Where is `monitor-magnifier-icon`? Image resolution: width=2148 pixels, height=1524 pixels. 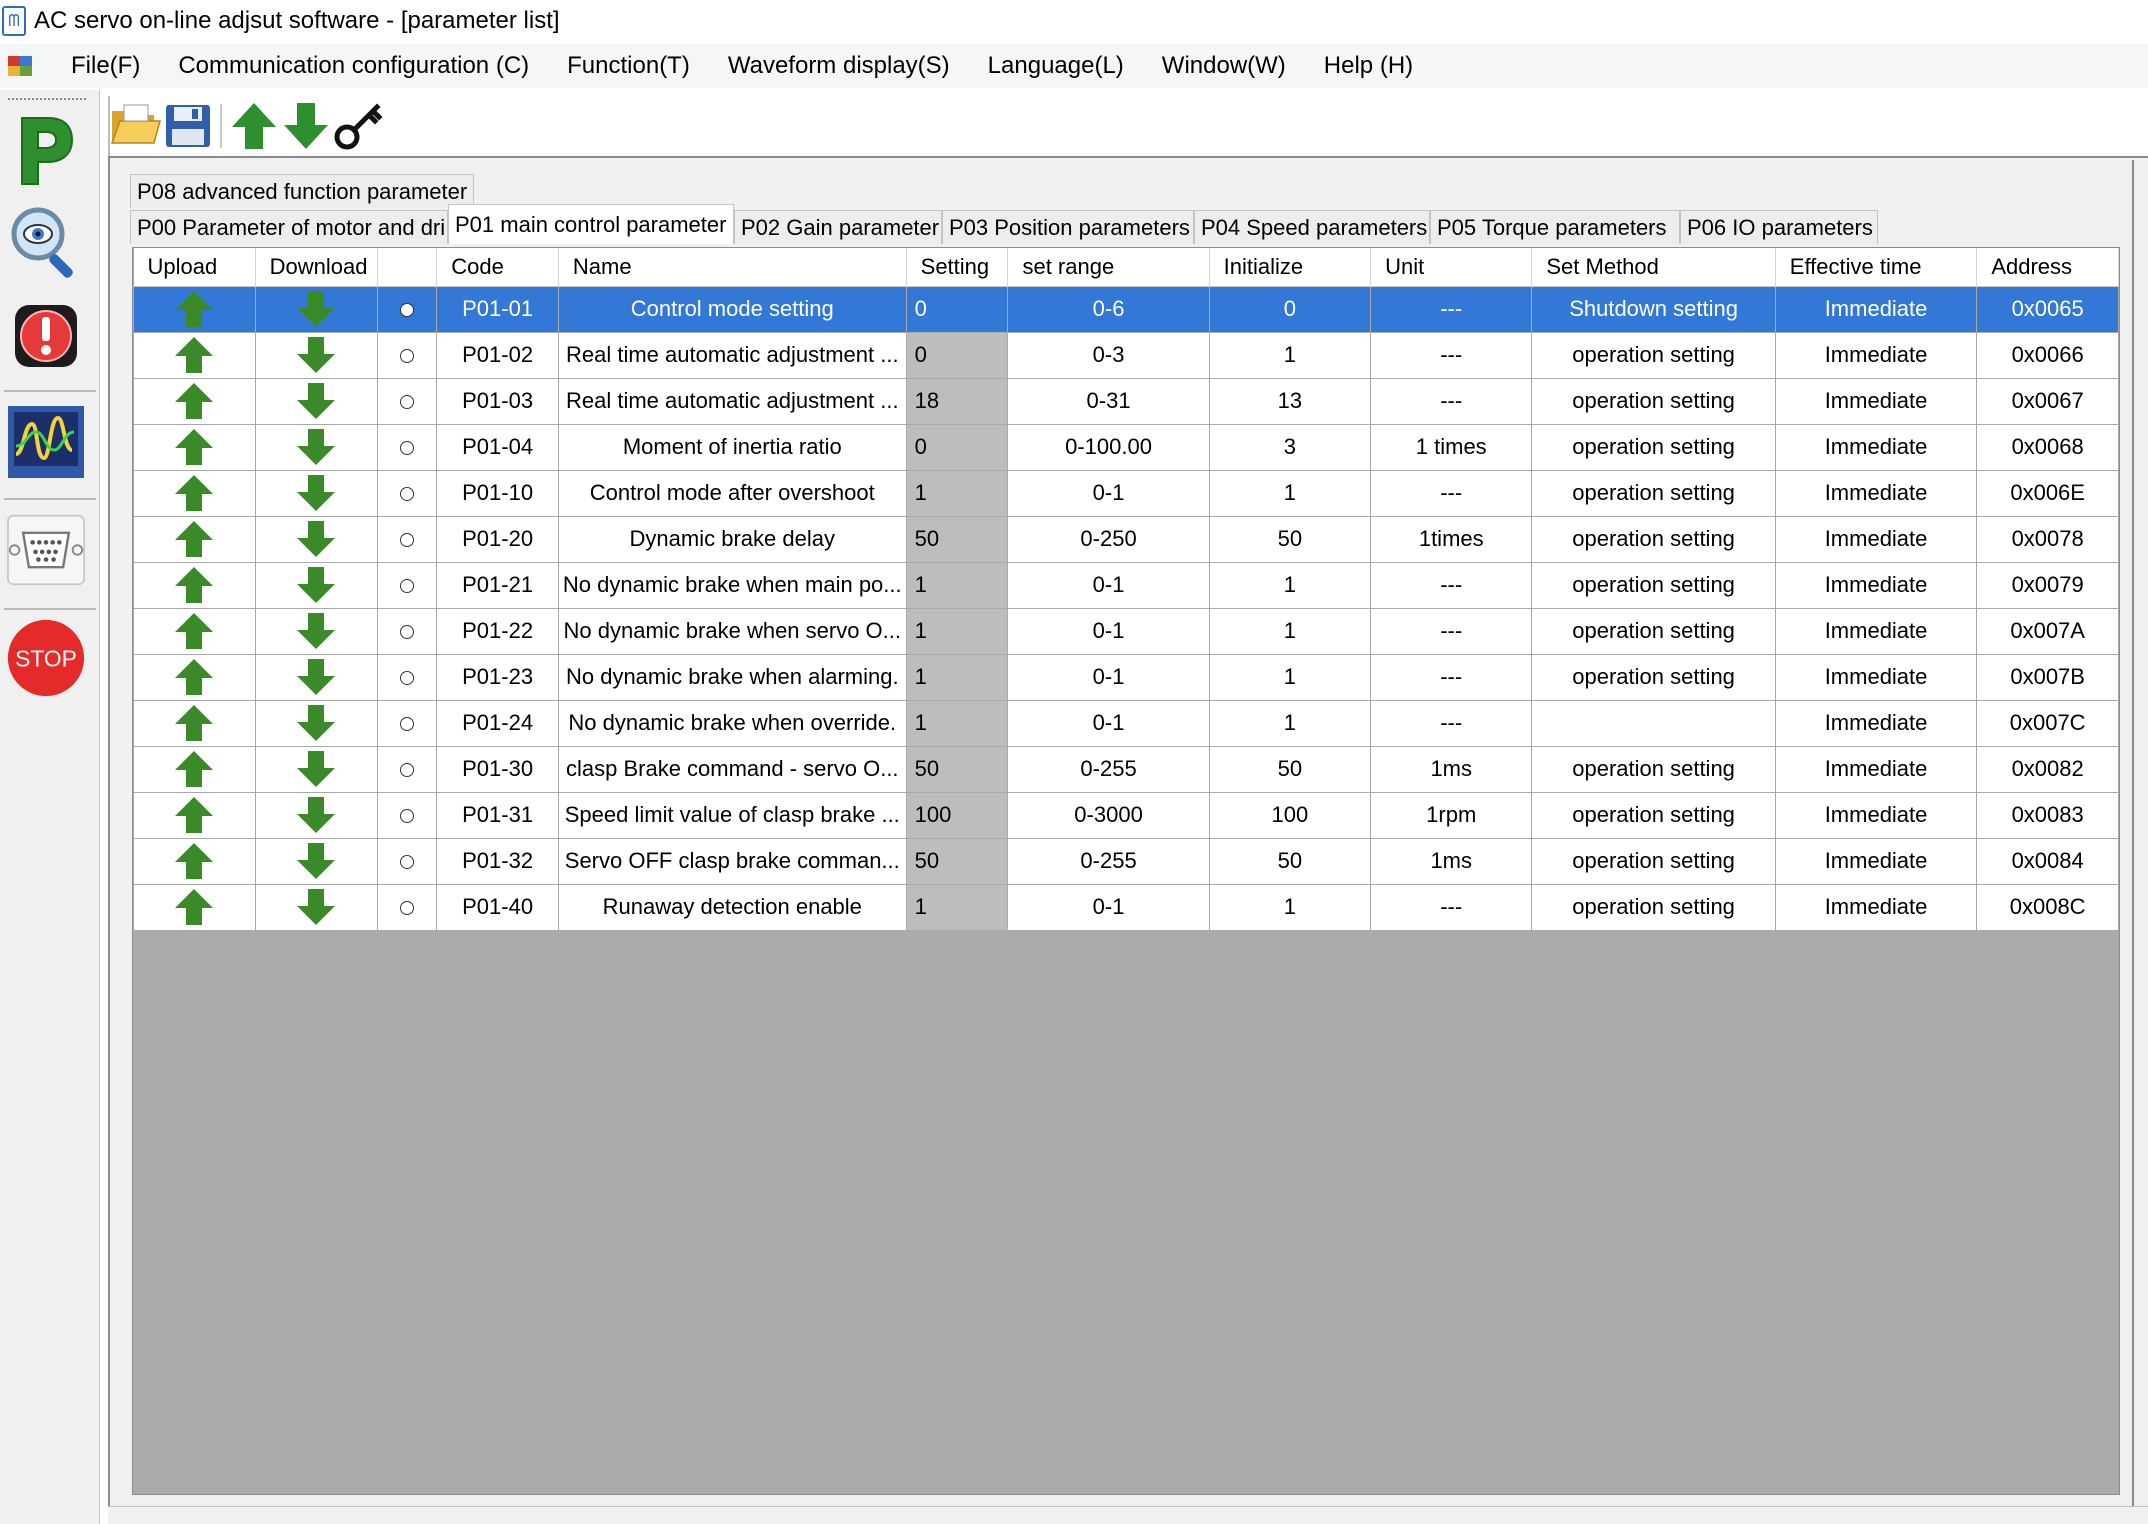 monitor-magnifier-icon is located at coordinates (46, 242).